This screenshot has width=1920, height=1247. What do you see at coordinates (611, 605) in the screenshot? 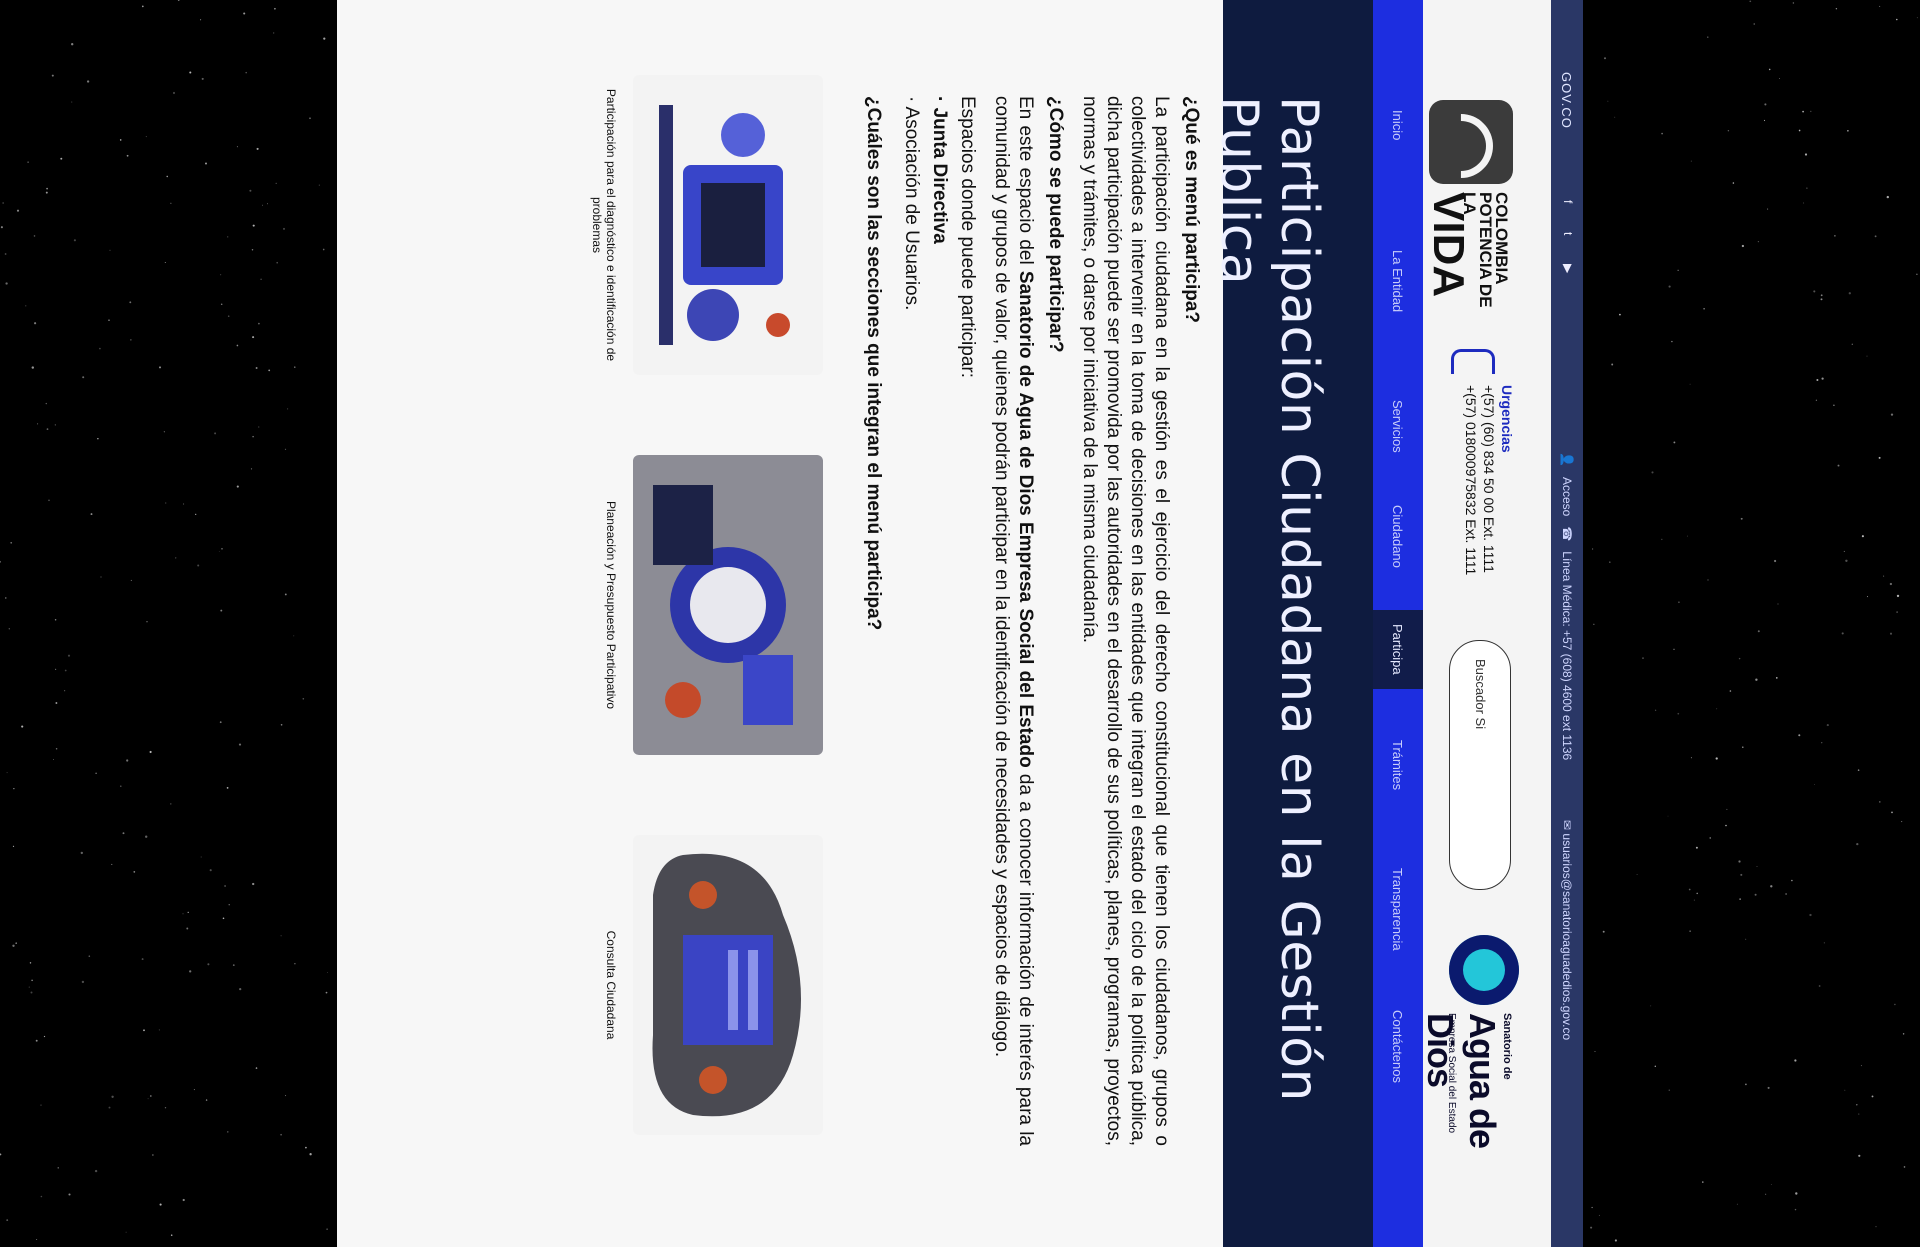
I see `card-caption: Planeación y Presupuesto Participativo` at bounding box center [611, 605].